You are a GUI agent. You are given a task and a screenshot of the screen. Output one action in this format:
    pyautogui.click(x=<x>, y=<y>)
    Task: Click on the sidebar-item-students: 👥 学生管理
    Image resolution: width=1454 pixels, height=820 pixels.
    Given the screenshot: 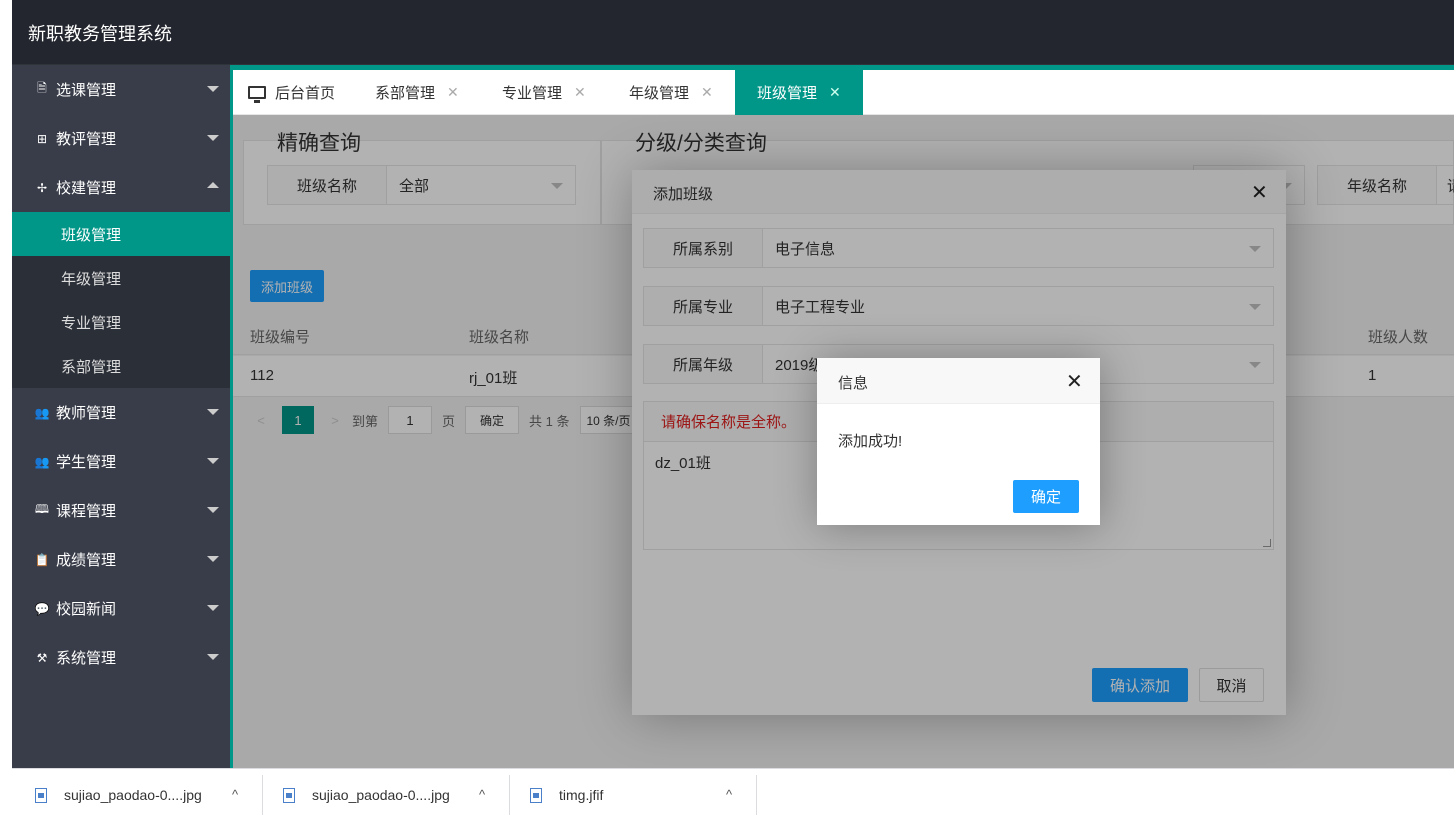 What is the action you would take?
    pyautogui.click(x=121, y=461)
    